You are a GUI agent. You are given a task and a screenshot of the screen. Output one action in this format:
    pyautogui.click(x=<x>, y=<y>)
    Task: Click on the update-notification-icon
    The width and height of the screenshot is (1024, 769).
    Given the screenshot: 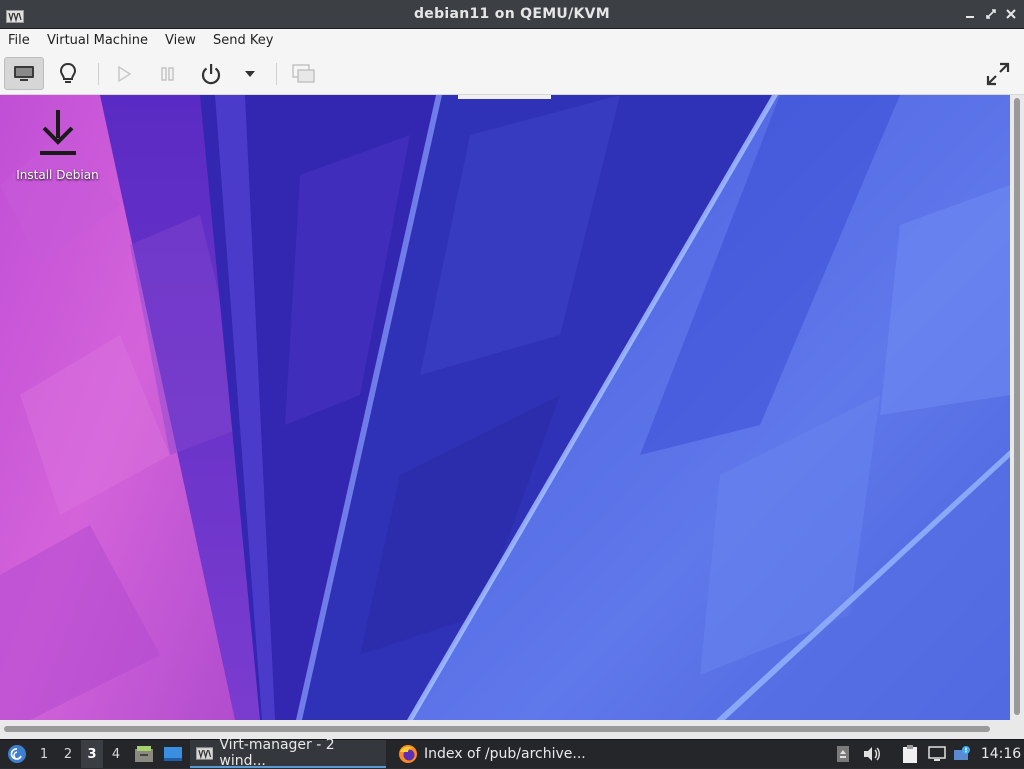 What is the action you would take?
    pyautogui.click(x=962, y=753)
    